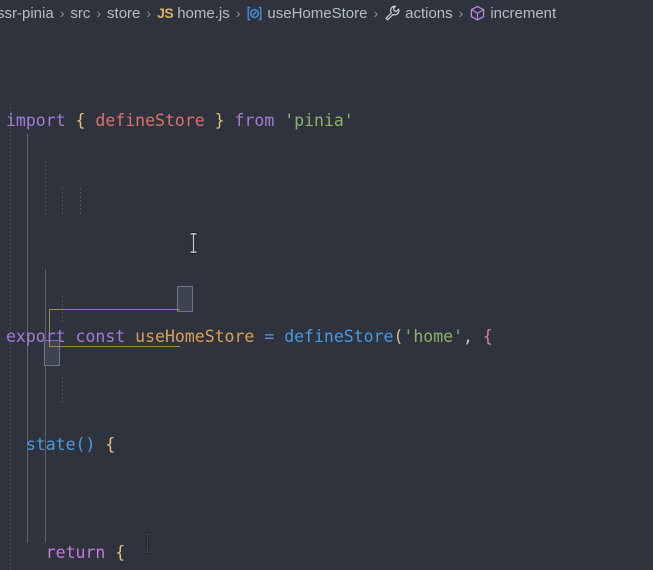 This screenshot has height=570, width=653. I want to click on breadcrumb-item-actions: actions, so click(418, 13).